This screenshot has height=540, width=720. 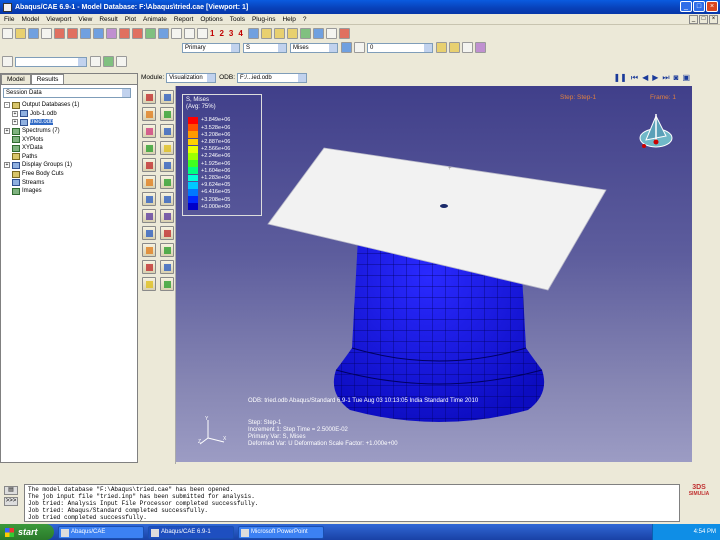 What do you see at coordinates (686, 6) in the screenshot?
I see `minimize-button: _` at bounding box center [686, 6].